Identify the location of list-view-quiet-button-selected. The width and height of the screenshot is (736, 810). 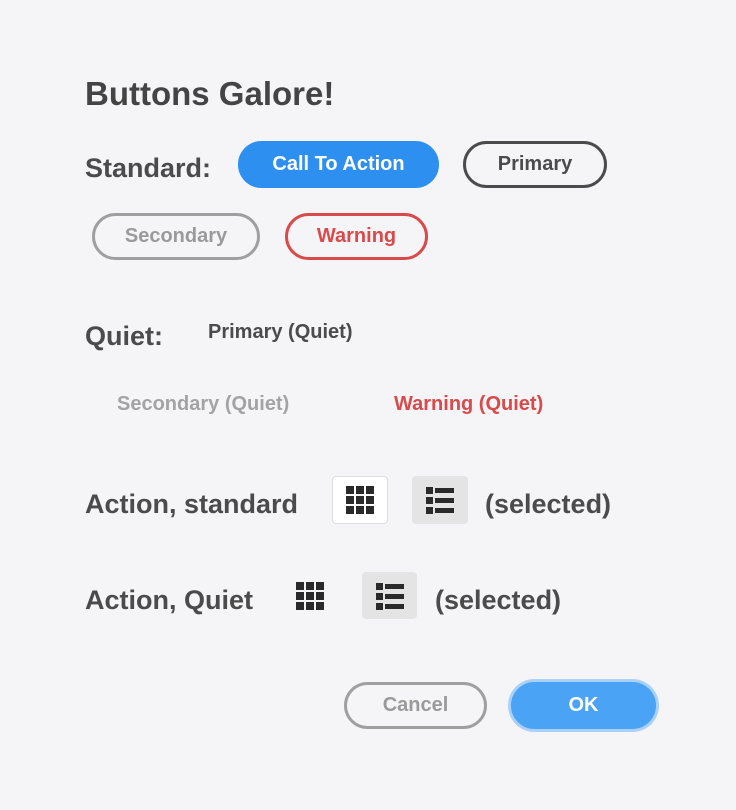
(389, 595).